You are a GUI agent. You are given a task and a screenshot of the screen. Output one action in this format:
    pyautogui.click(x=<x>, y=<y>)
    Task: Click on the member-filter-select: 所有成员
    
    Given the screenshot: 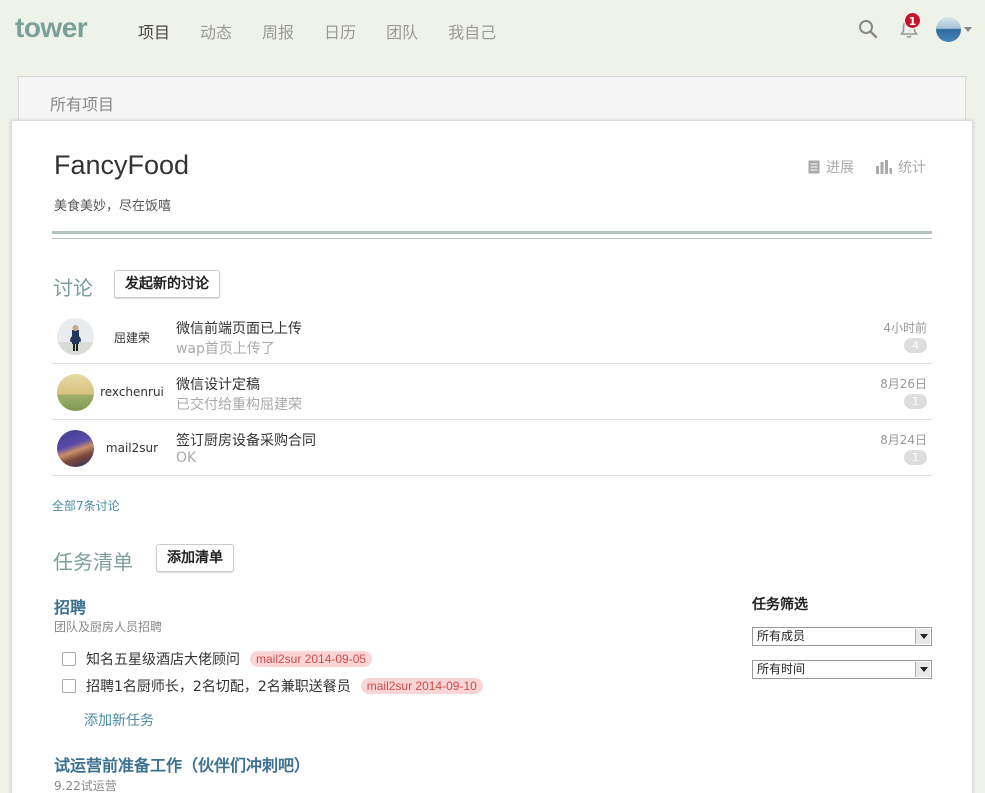 What is the action you would take?
    pyautogui.click(x=842, y=636)
    